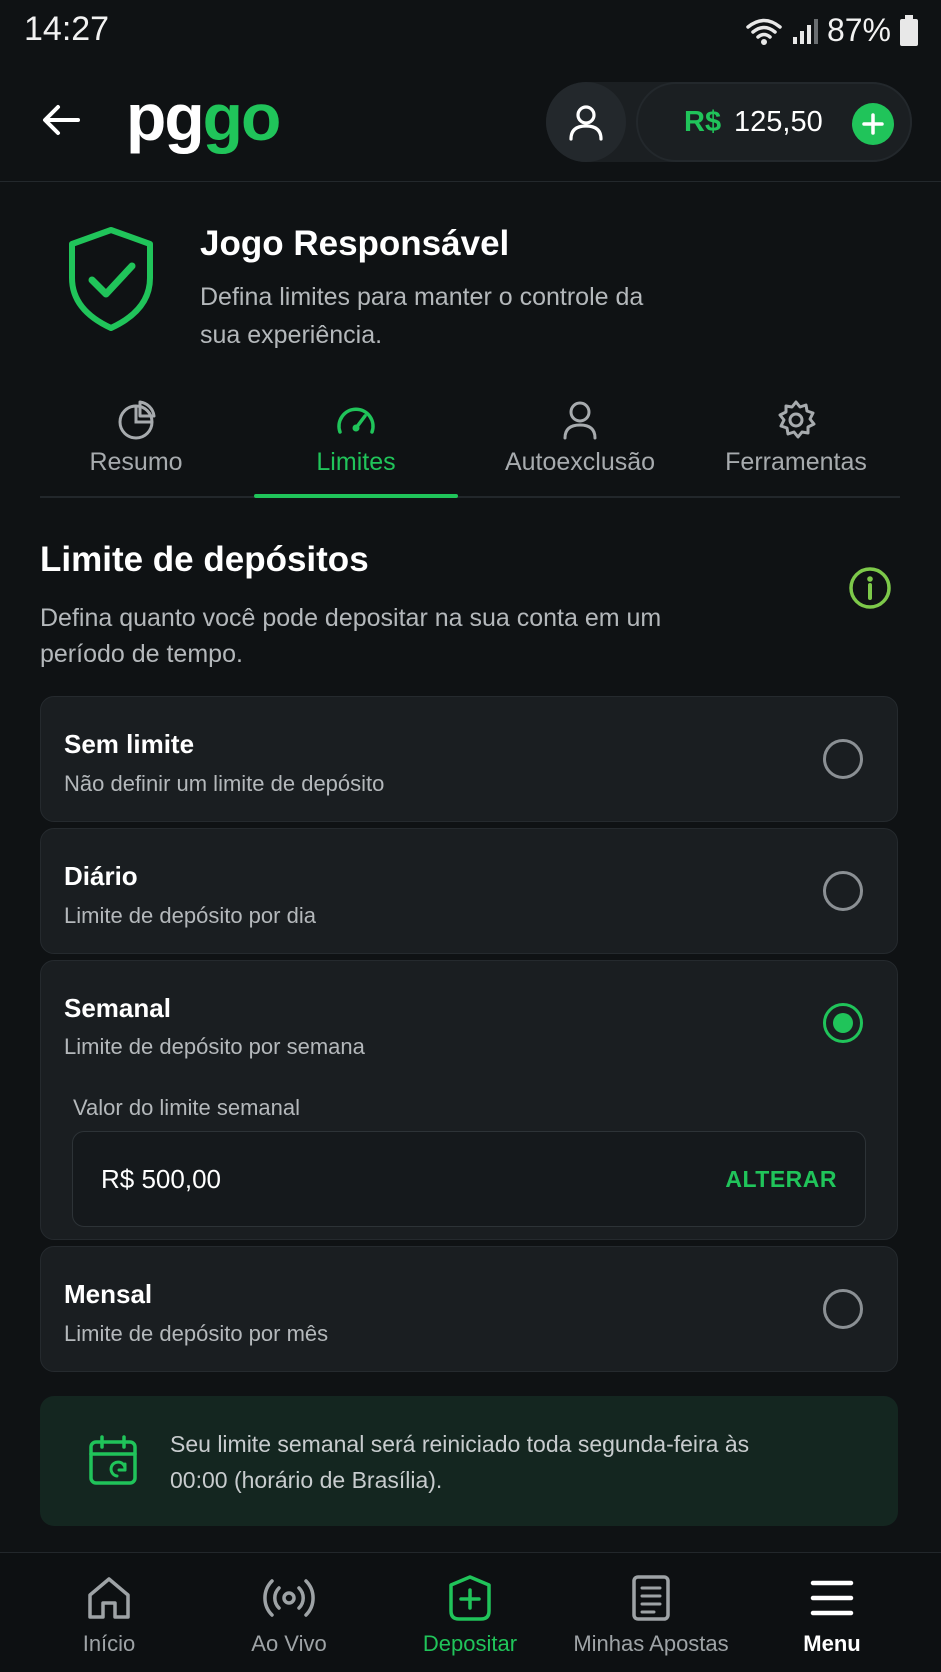 The height and width of the screenshot is (1672, 941). I want to click on plus-icon, so click(873, 124).